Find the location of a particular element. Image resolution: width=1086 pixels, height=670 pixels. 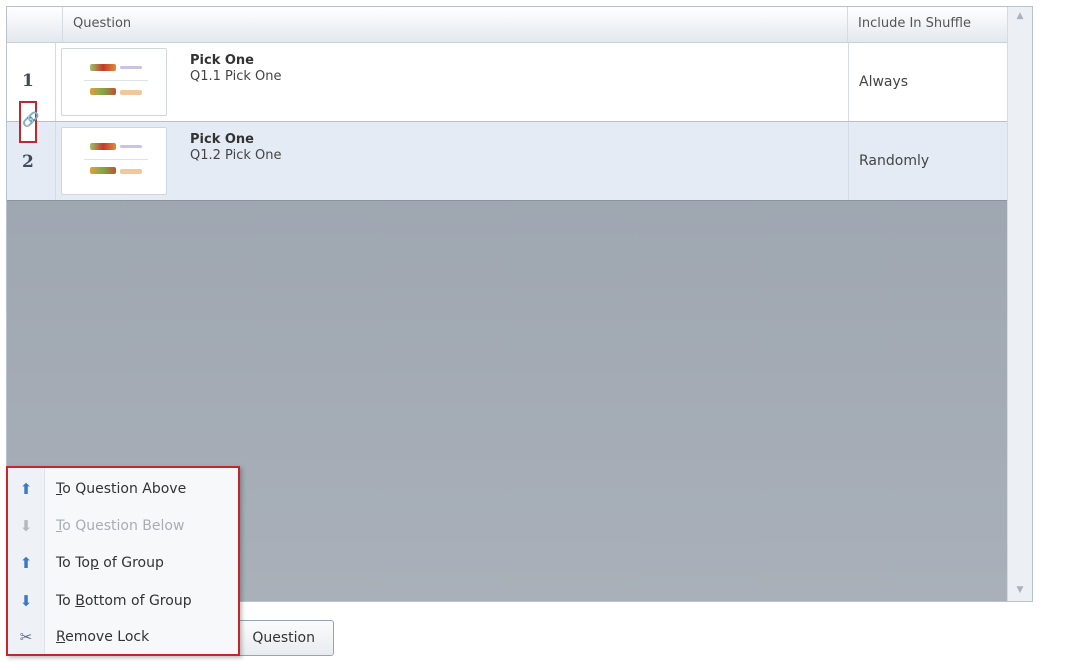

question-subtitle: Q1.2 Pick One is located at coordinates (236, 155).